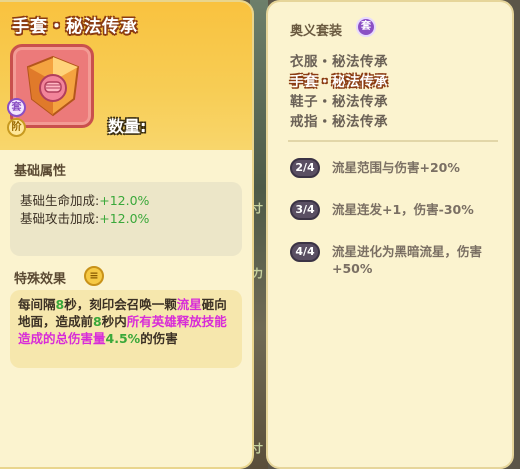  What do you see at coordinates (339, 80) in the screenshot?
I see `set-item-gloves: 手套・秘法传承` at bounding box center [339, 80].